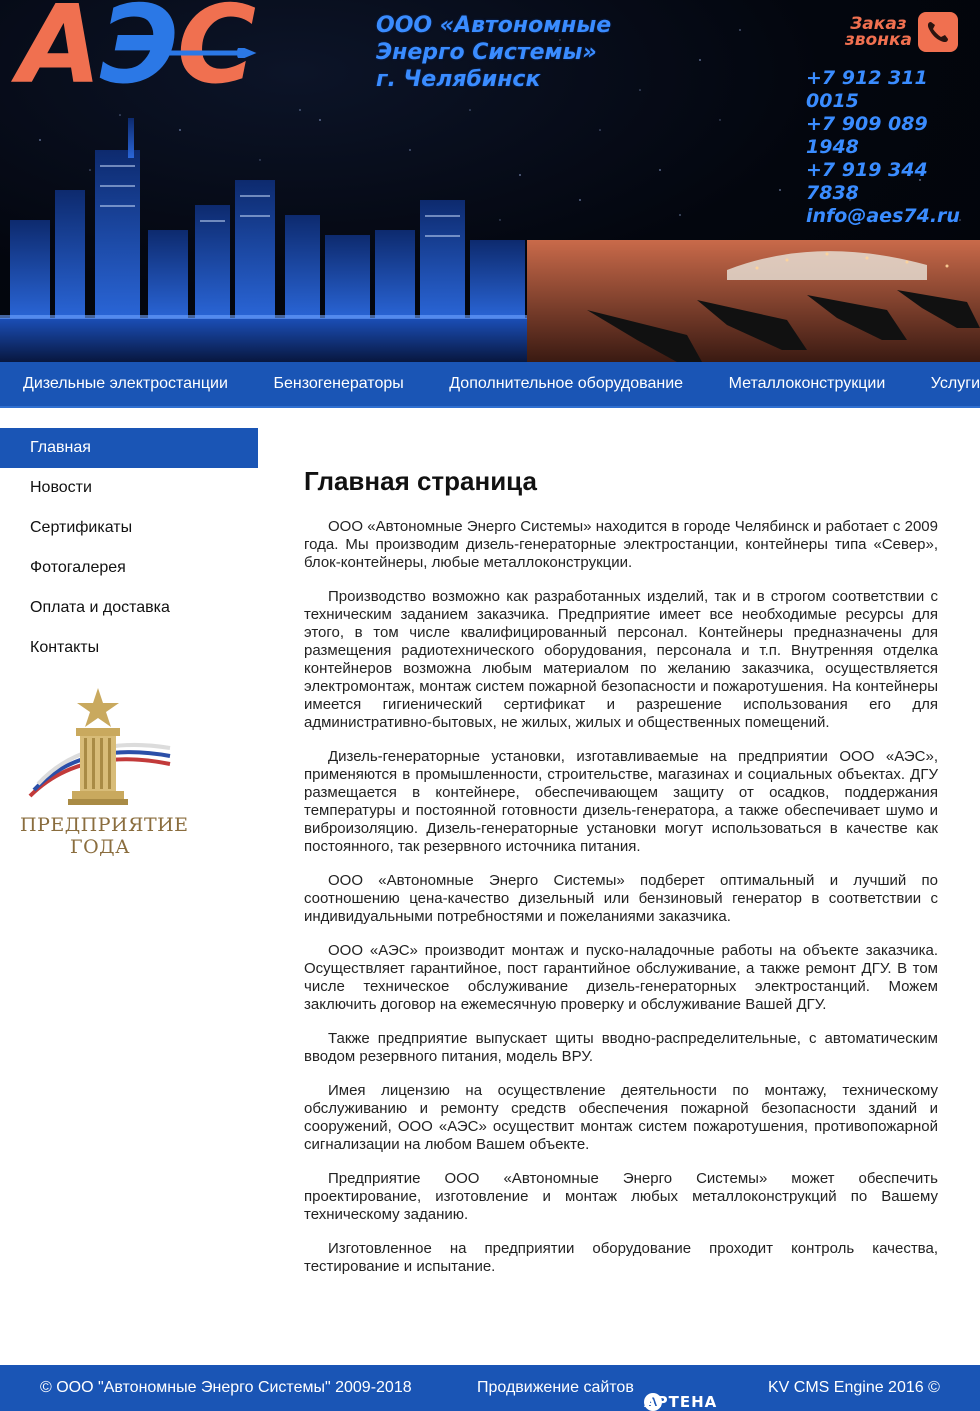 The height and width of the screenshot is (1411, 980). What do you see at coordinates (129, 488) in the screenshot?
I see `sidebar-item-news: Новости` at bounding box center [129, 488].